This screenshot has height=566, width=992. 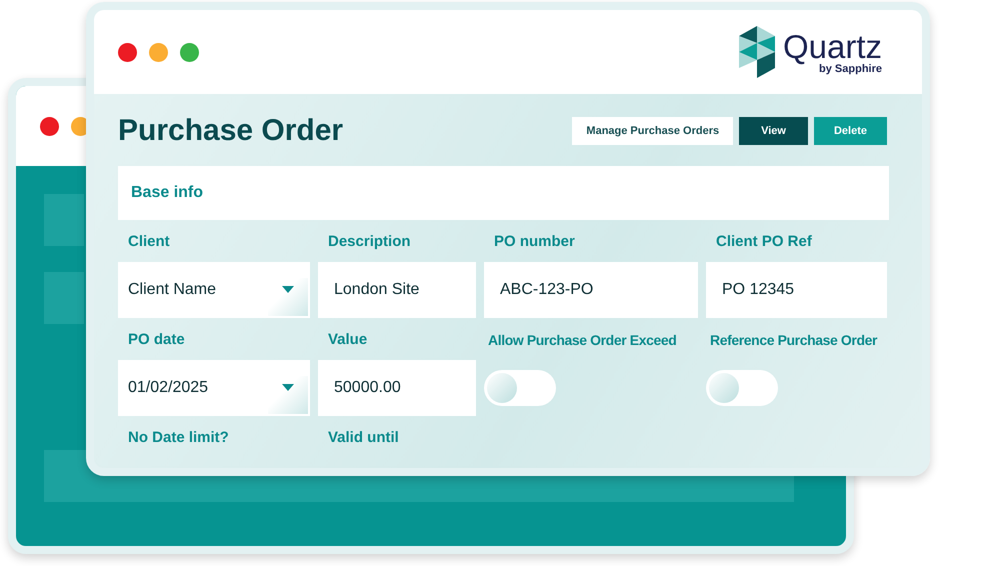 I want to click on field-label: PO date, so click(x=156, y=340).